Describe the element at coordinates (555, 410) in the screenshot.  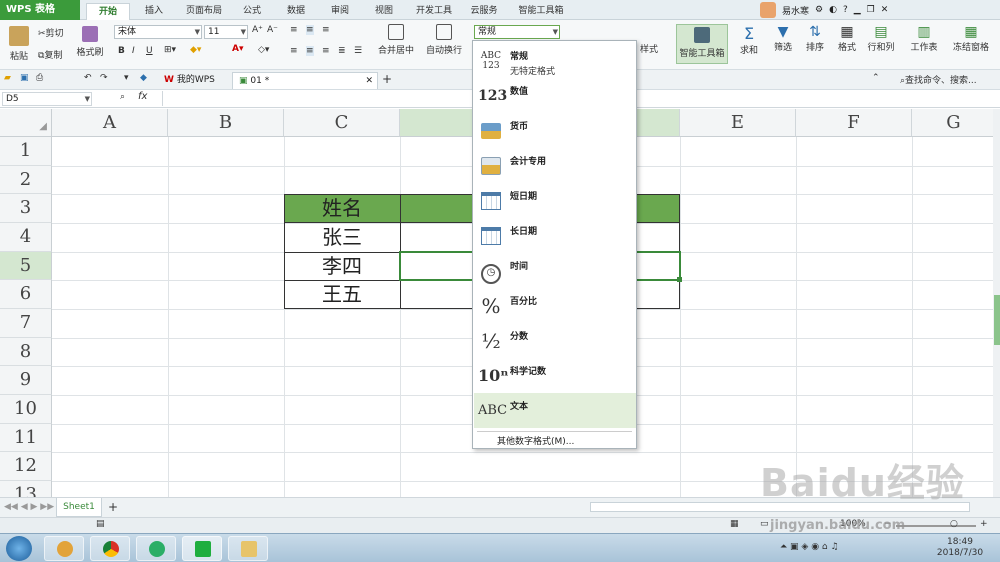
I see `format-option-text: ABC 文本` at that location.